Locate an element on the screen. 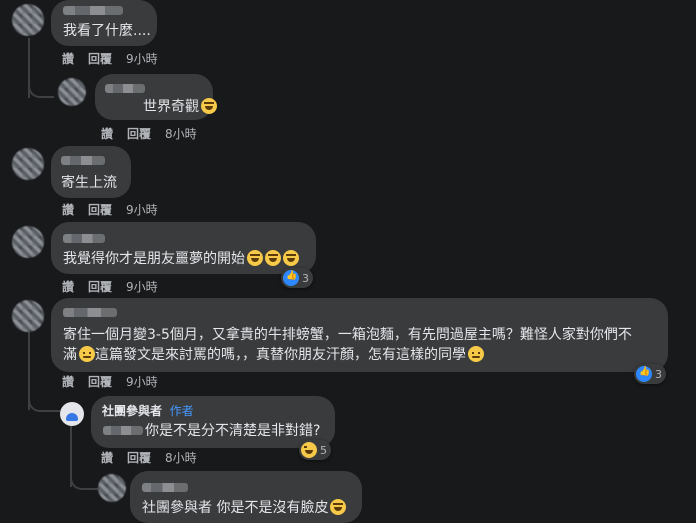 The width and height of the screenshot is (696, 523). group-member-avatar is located at coordinates (72, 414).